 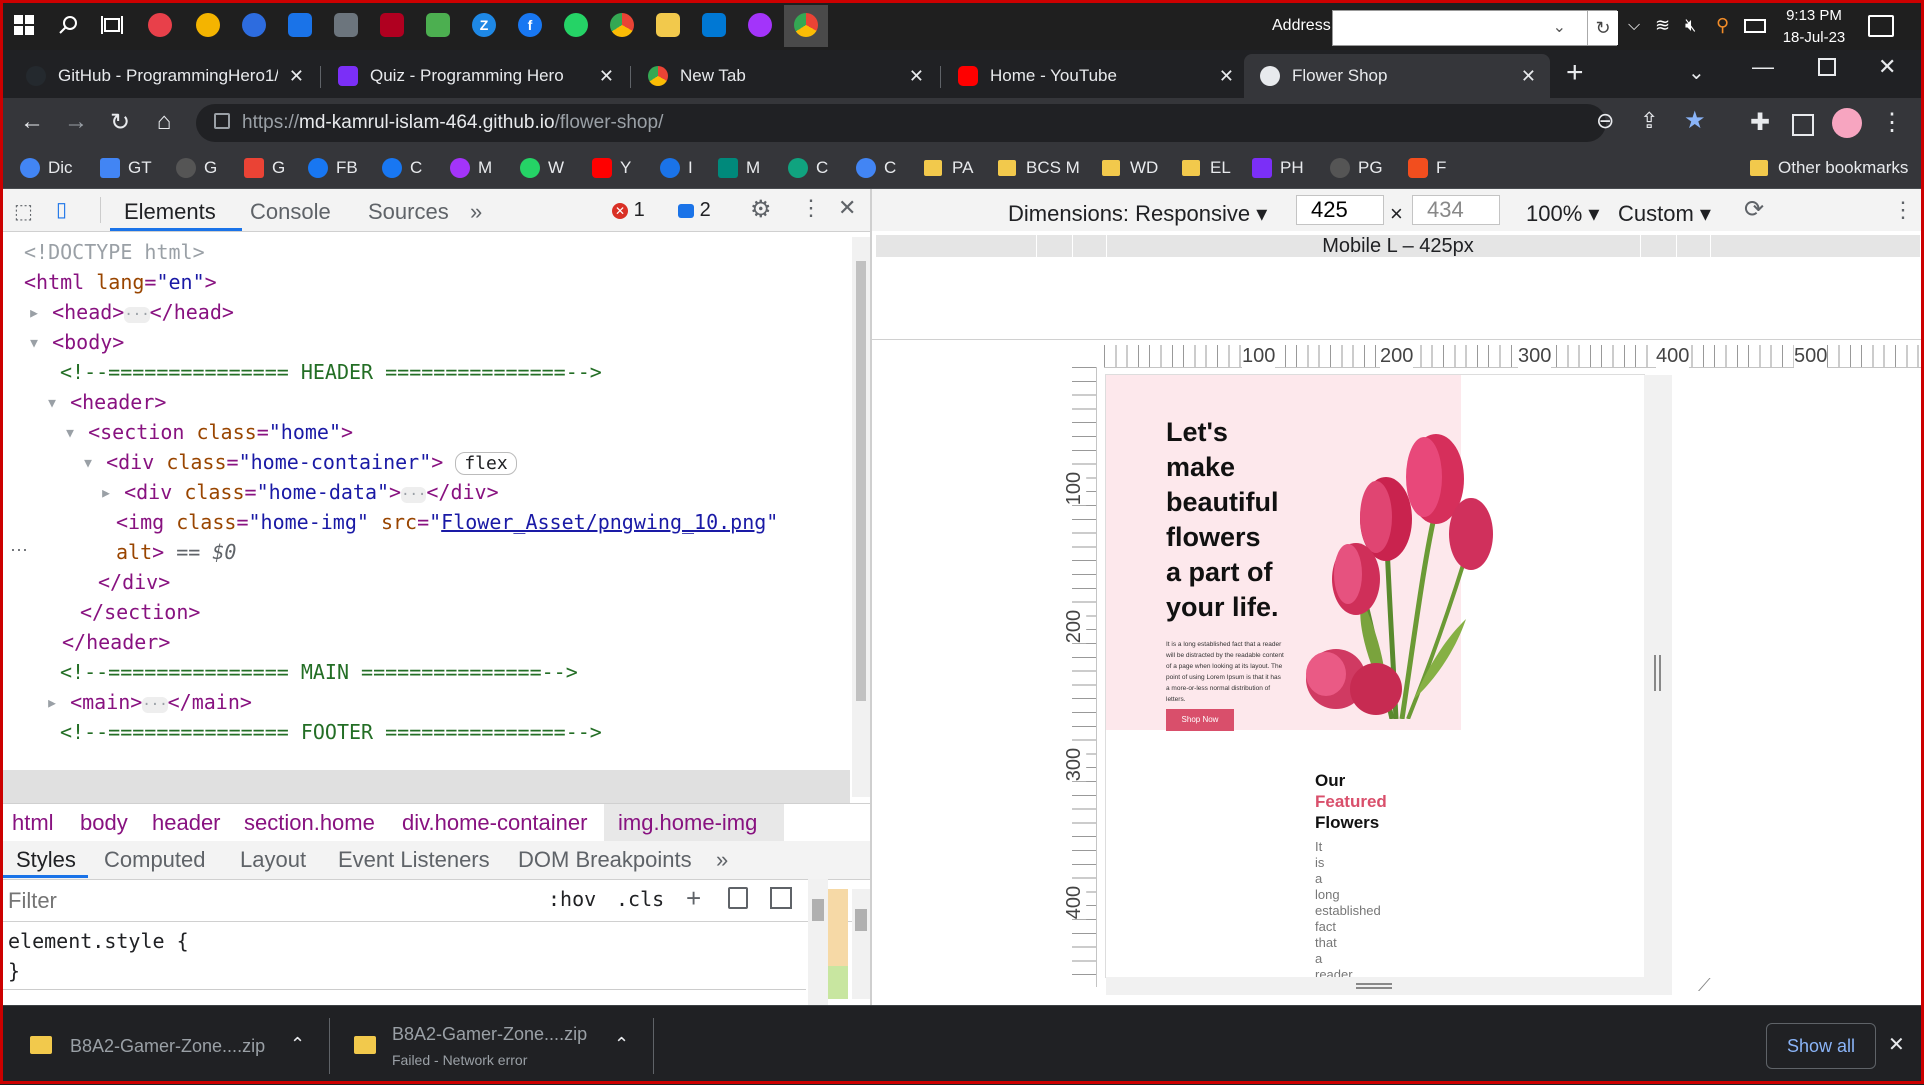 What do you see at coordinates (1278, 168) in the screenshot?
I see `bookmark-item: PH` at bounding box center [1278, 168].